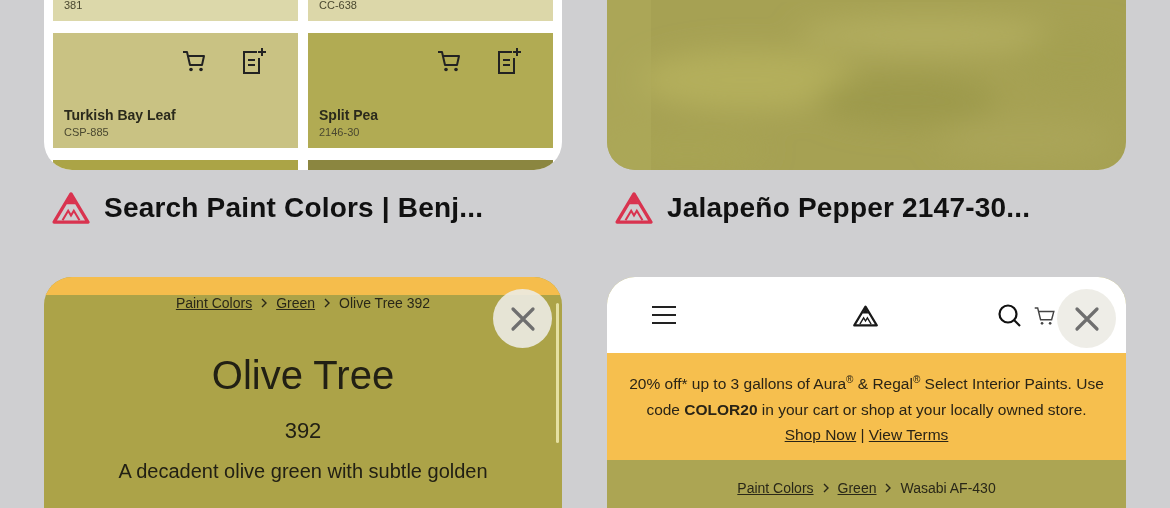 Image resolution: width=1170 pixels, height=508 pixels. What do you see at coordinates (74, 5) in the screenshot?
I see `color-code: 381` at bounding box center [74, 5].